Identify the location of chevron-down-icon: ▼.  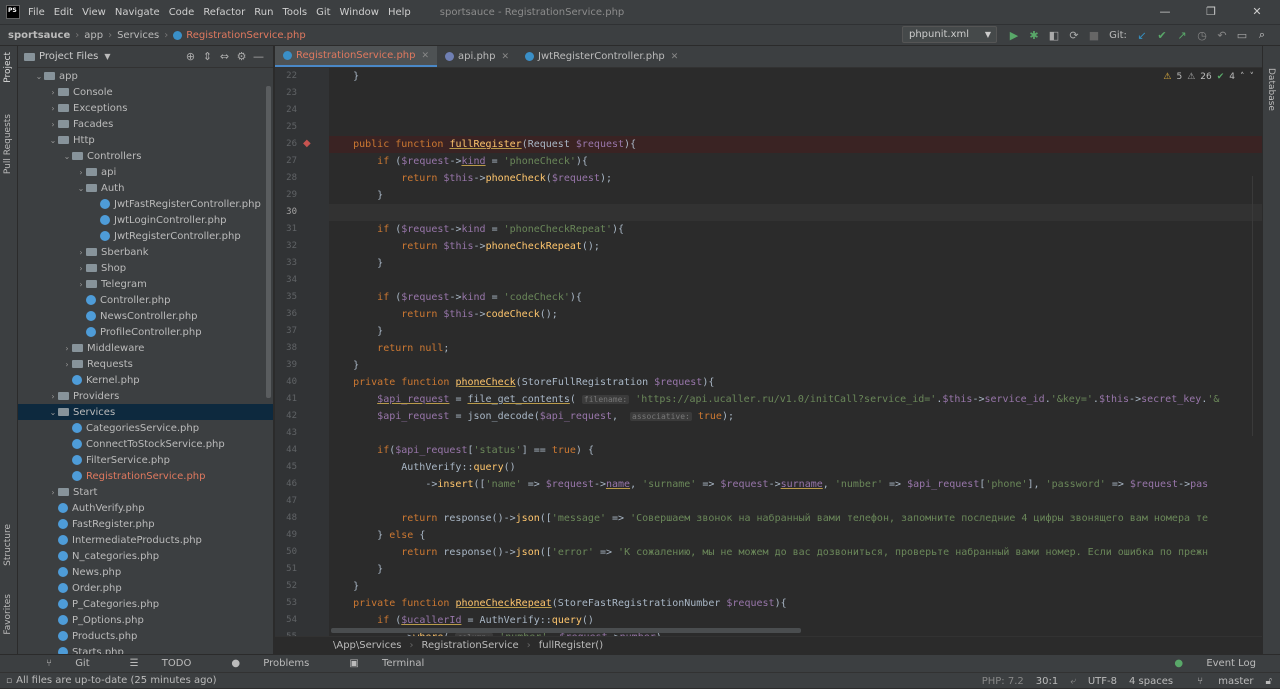
(107, 56).